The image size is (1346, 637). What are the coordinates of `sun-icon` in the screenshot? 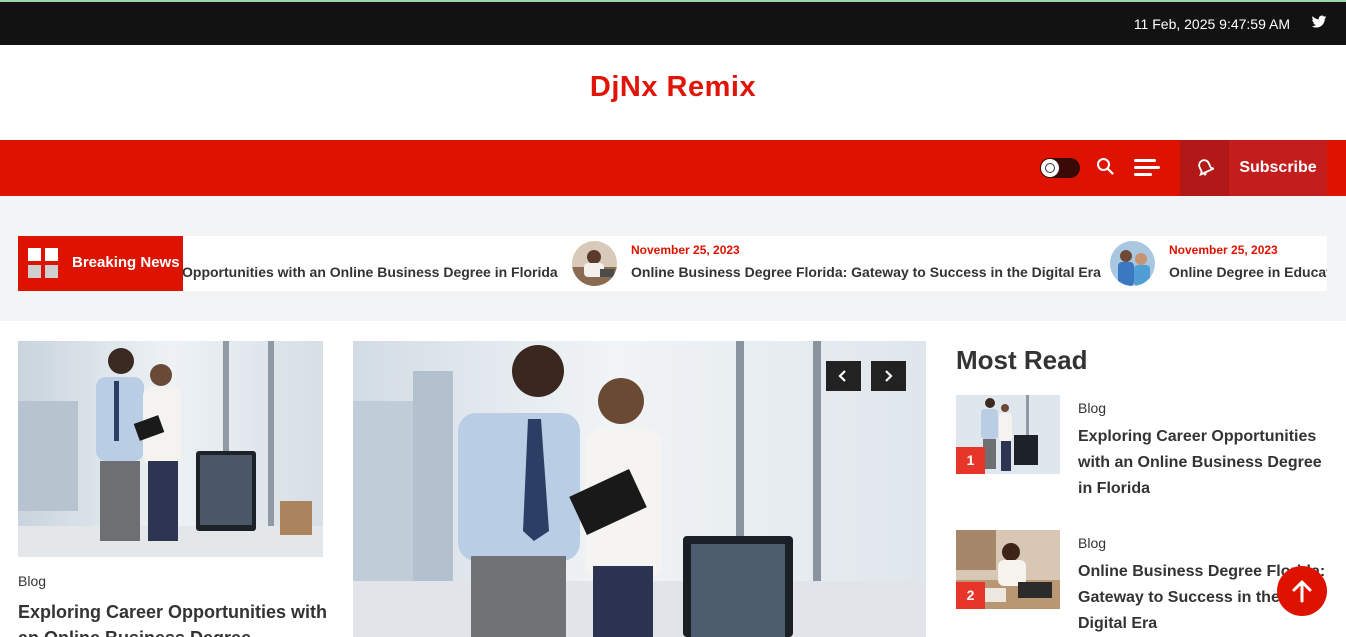 It's located at (1050, 168).